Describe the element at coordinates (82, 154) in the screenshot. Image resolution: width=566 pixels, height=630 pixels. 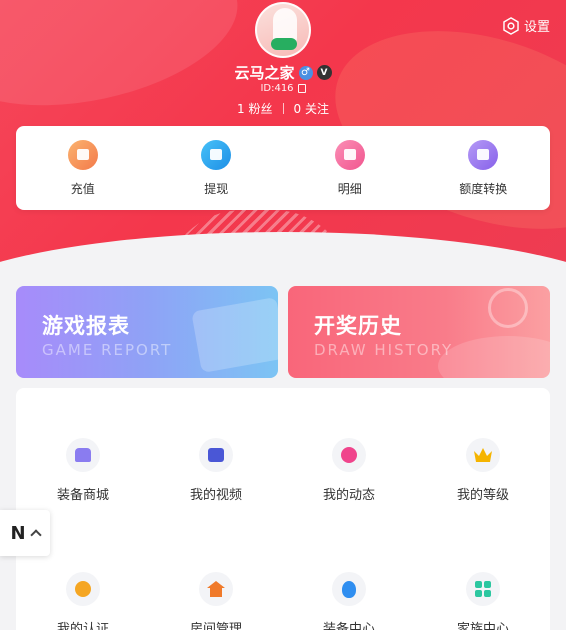
I see `recharge-icon` at that location.